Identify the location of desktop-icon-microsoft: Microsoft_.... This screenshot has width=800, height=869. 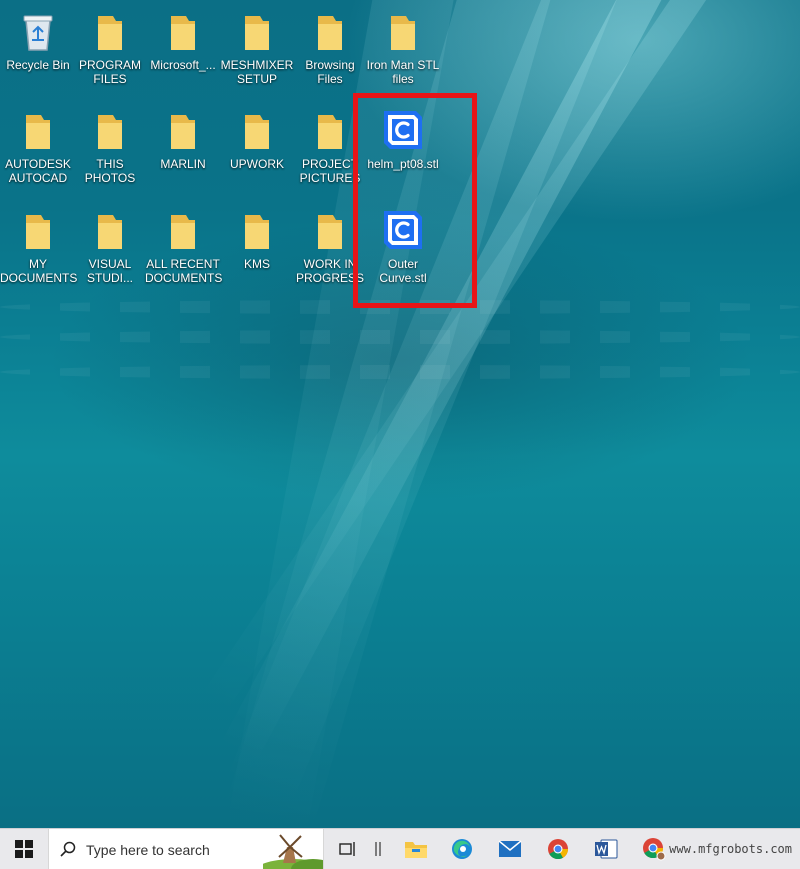
(183, 40).